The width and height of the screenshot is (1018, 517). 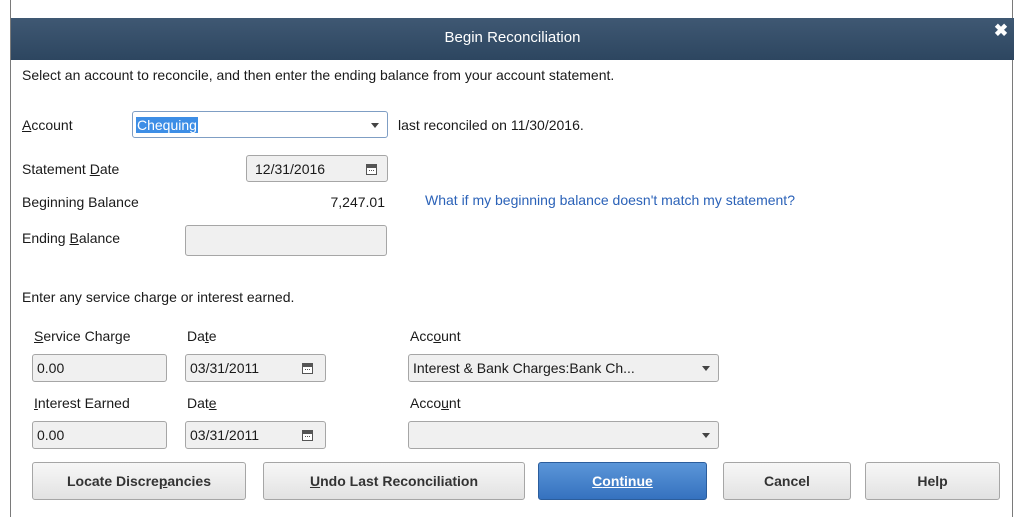 I want to click on service-charge-date-field: 03/31/2011, so click(x=255, y=368).